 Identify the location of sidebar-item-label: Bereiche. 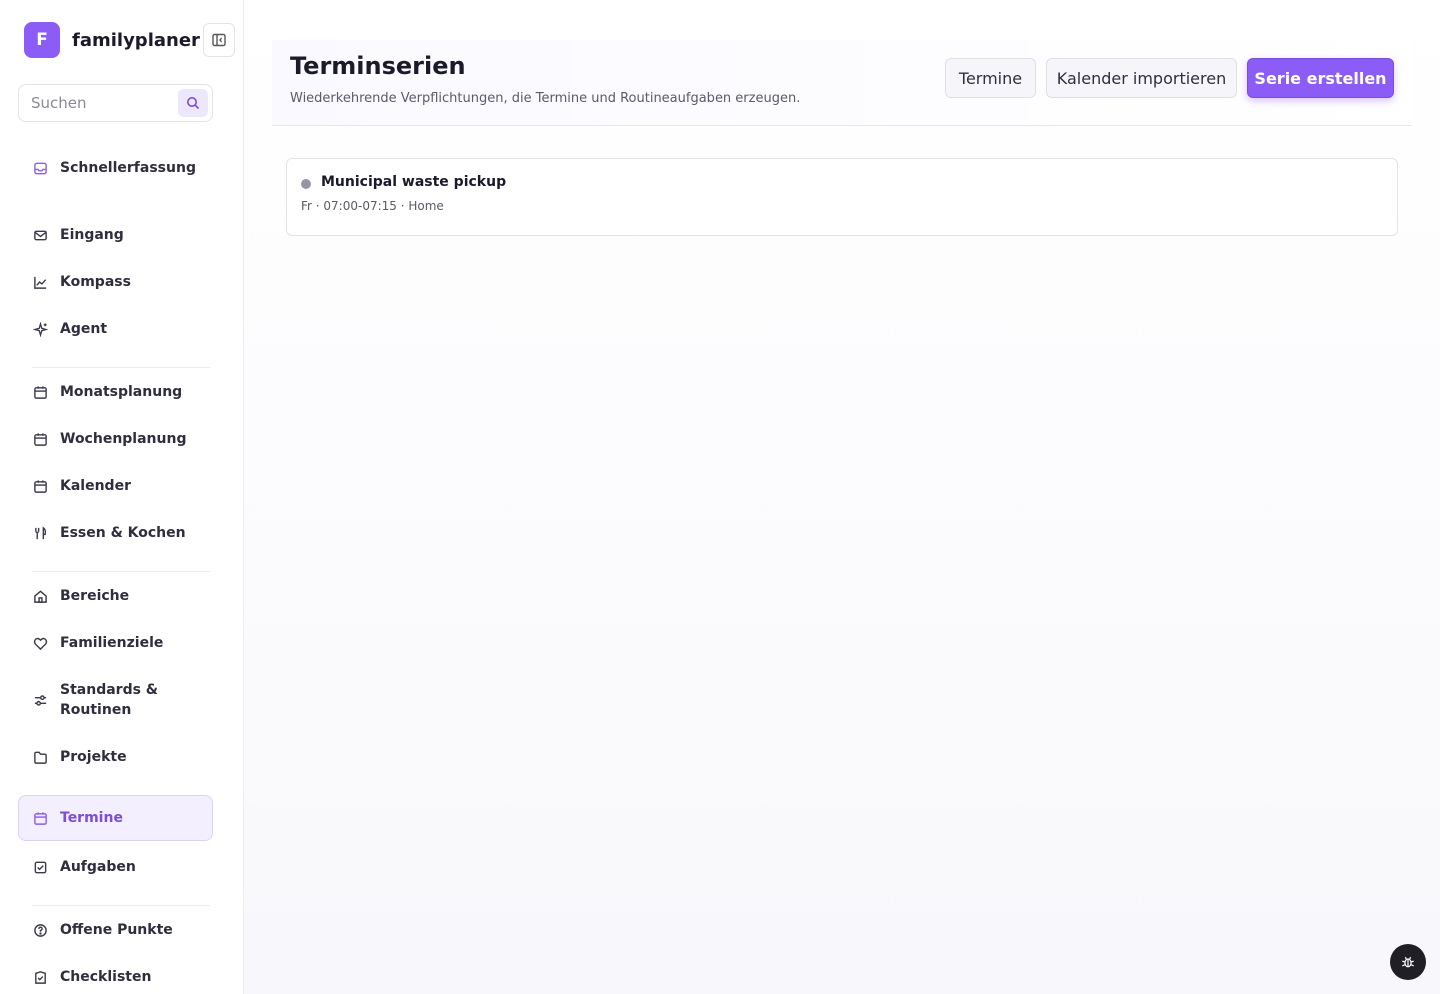
(95, 596).